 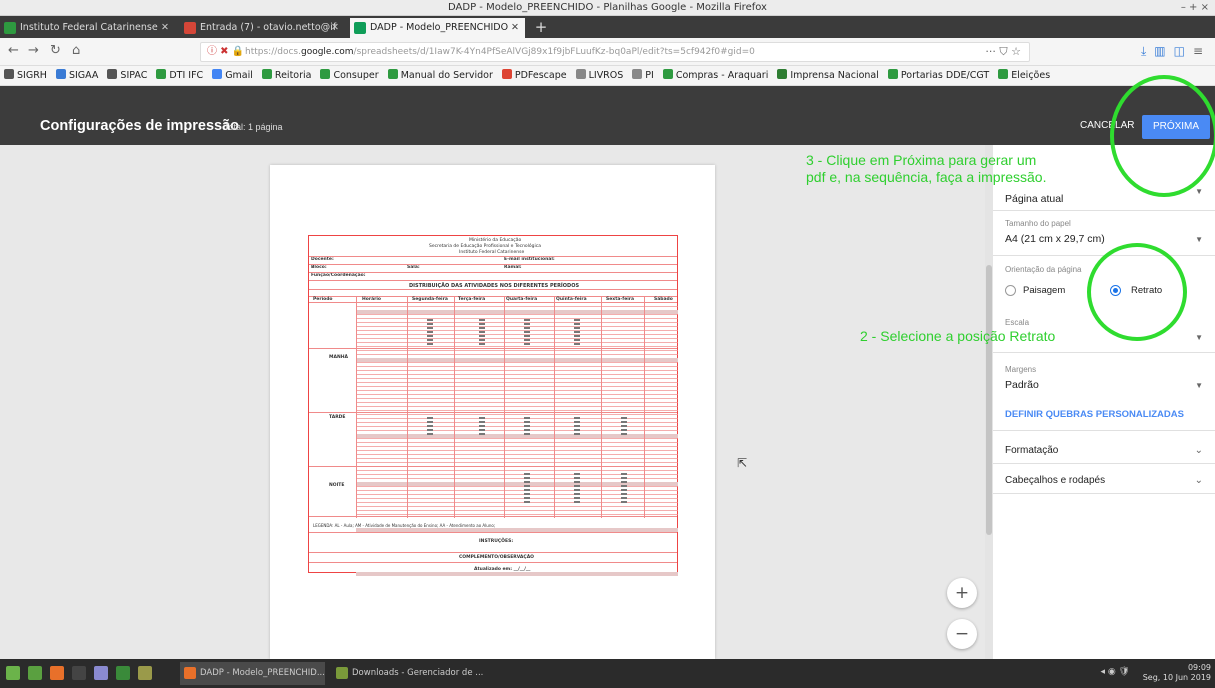 I want to click on folder-icon, so click(x=145, y=673).